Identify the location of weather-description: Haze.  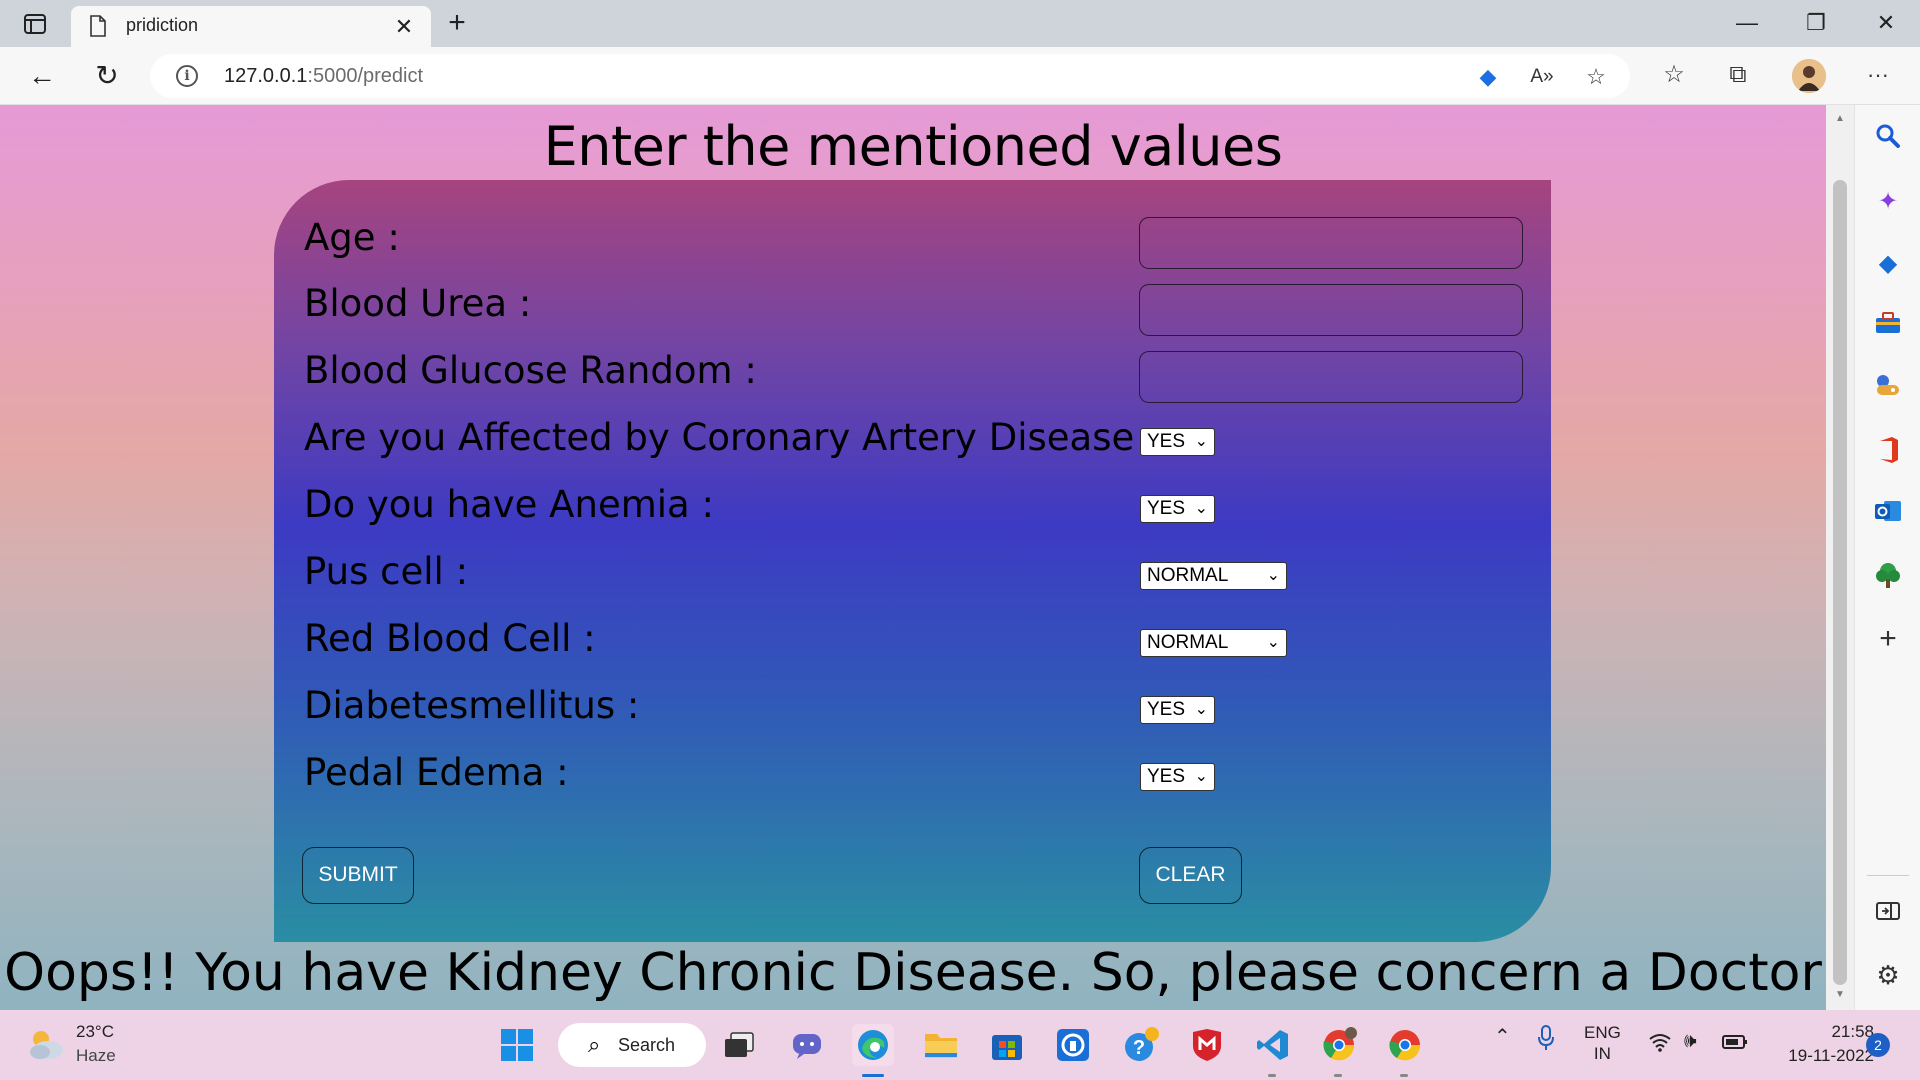
(96, 1056).